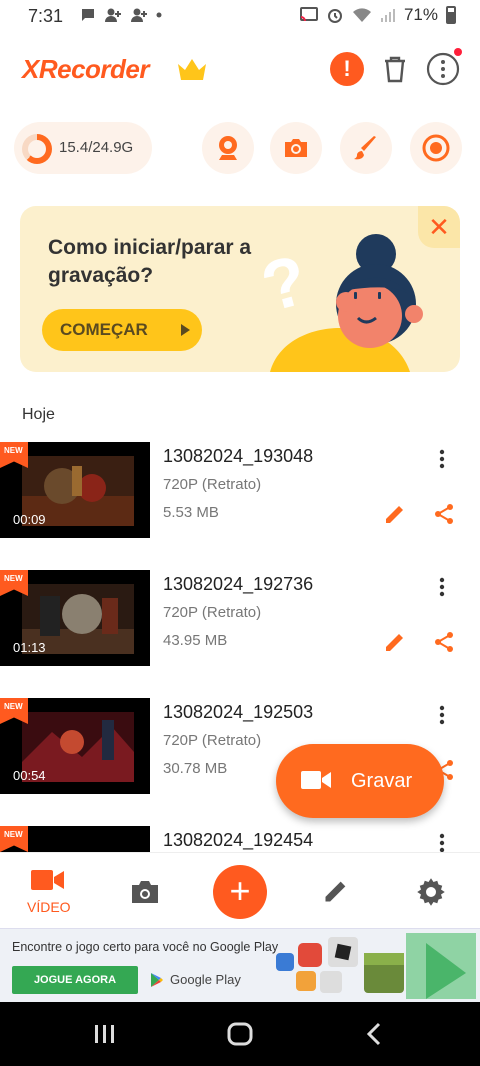 The image size is (480, 1066). I want to click on video-title: 13082024_192454, so click(238, 840).